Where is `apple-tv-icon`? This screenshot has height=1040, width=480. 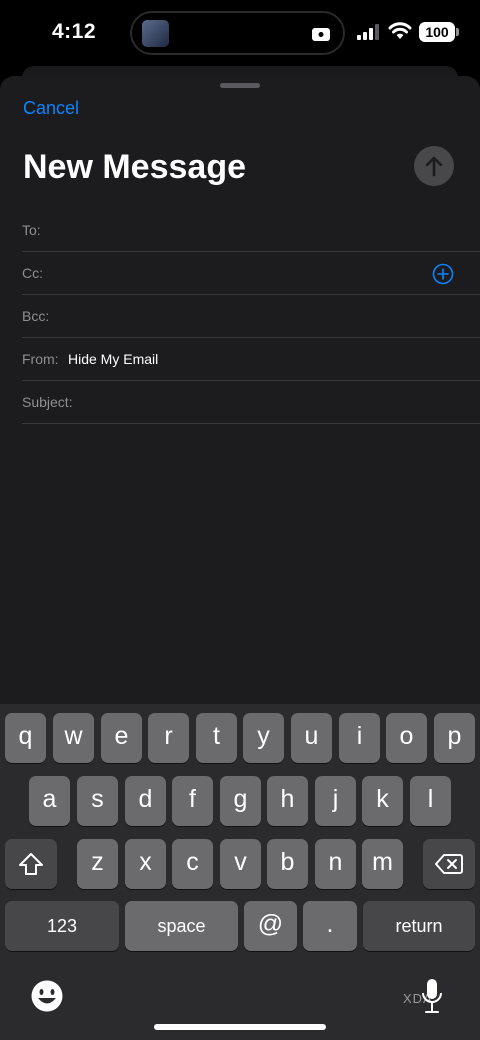 apple-tv-icon is located at coordinates (321, 34).